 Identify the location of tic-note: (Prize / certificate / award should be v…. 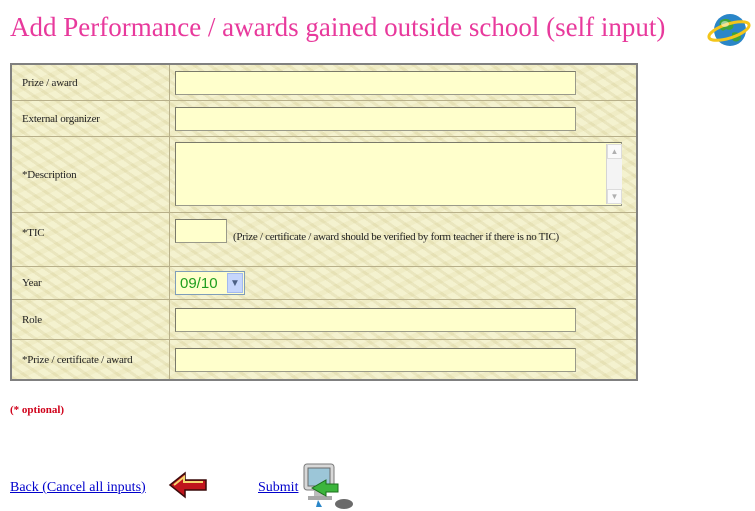
(396, 237).